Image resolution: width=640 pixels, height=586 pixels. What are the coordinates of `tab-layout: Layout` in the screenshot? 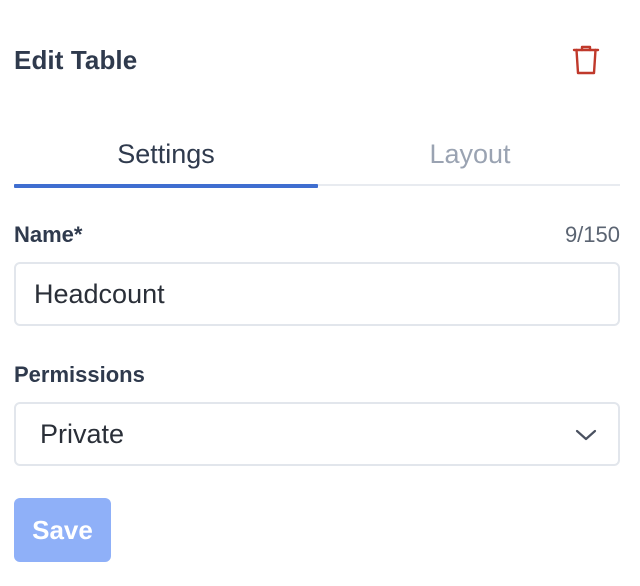 It's located at (470, 157).